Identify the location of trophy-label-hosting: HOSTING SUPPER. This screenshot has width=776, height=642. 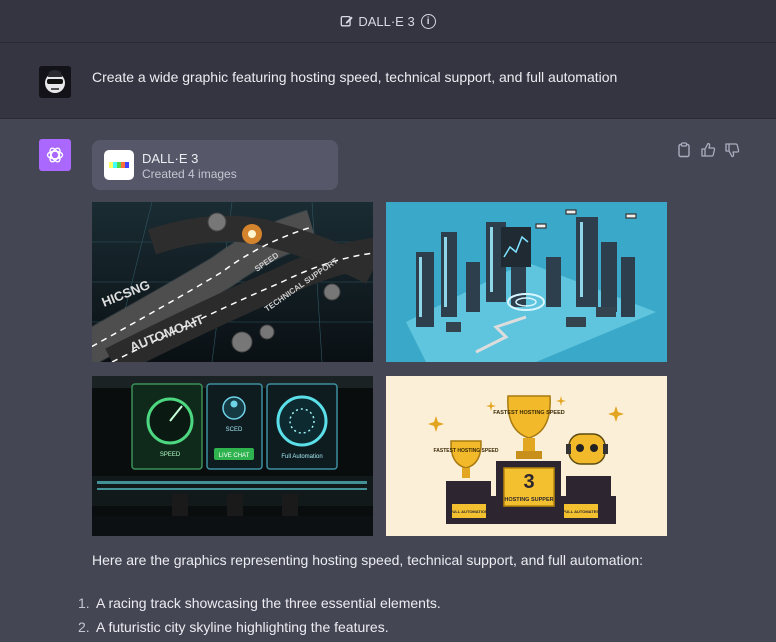
(528, 500).